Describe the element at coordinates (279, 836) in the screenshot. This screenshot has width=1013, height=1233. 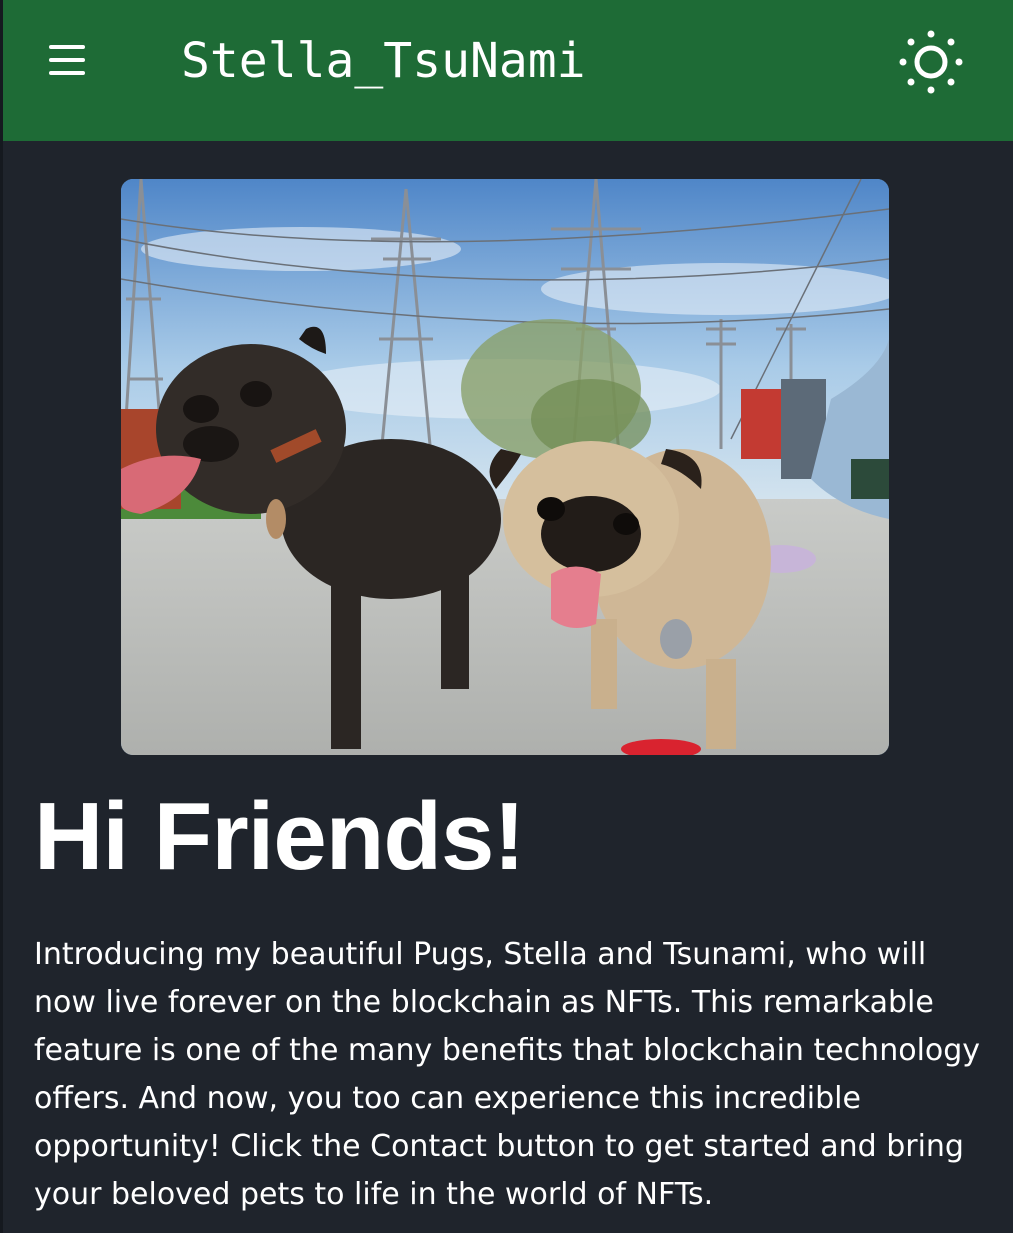
I see `page-heading: Hi Friends!` at that location.